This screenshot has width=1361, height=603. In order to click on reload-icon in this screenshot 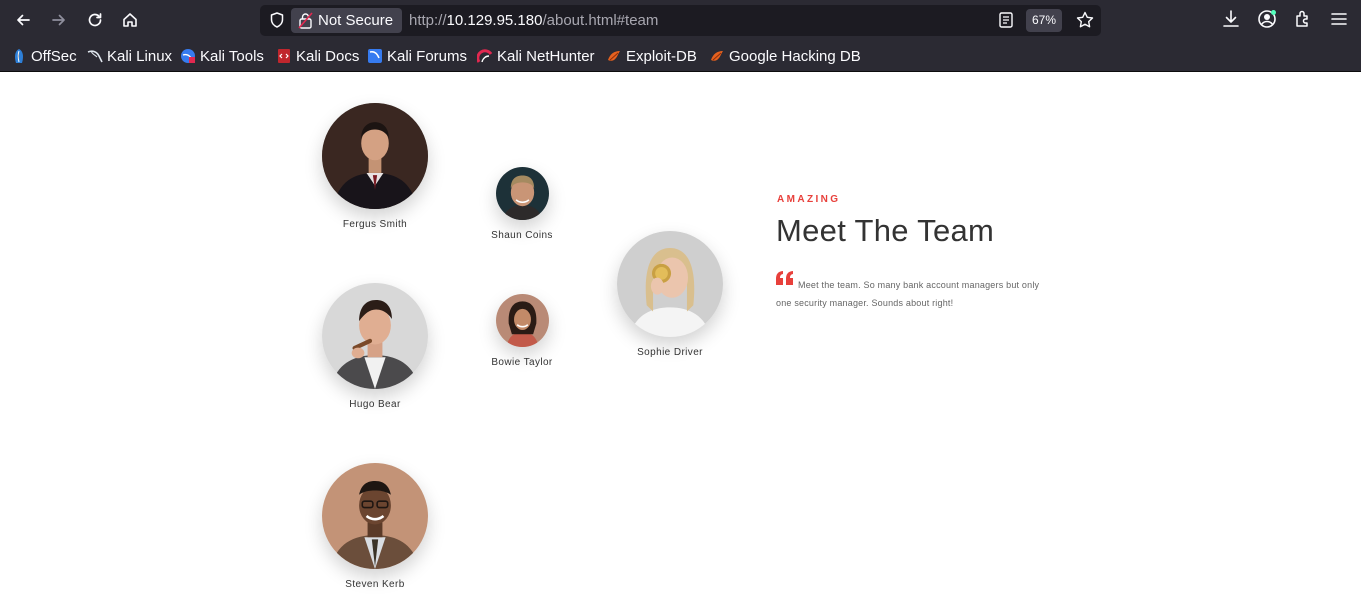, I will do `click(95, 20)`.